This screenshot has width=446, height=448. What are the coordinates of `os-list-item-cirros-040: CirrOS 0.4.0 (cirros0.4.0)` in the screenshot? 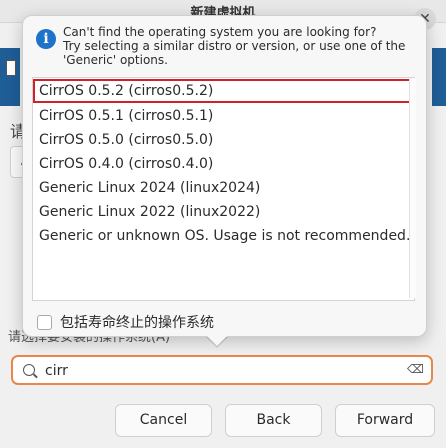 It's located at (223, 164).